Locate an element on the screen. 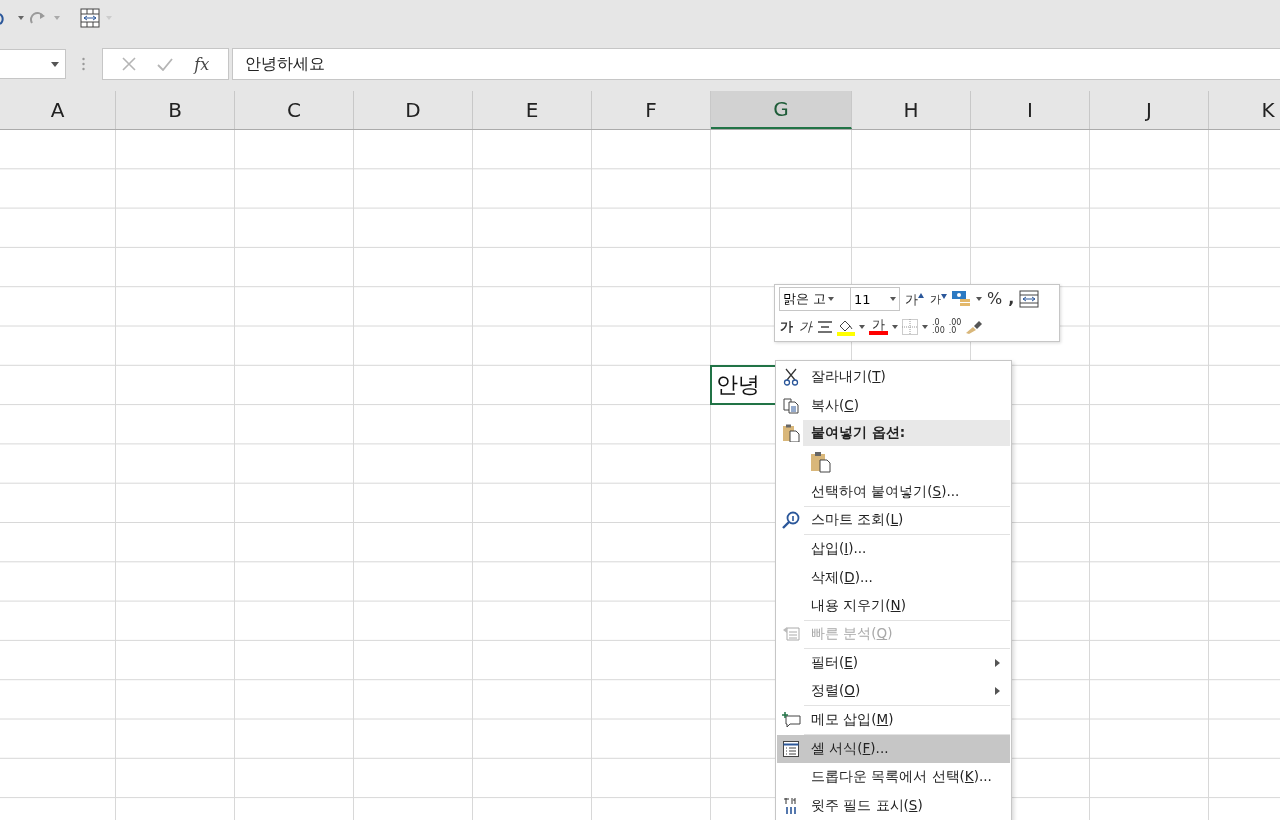  column-header: G is located at coordinates (781, 110).